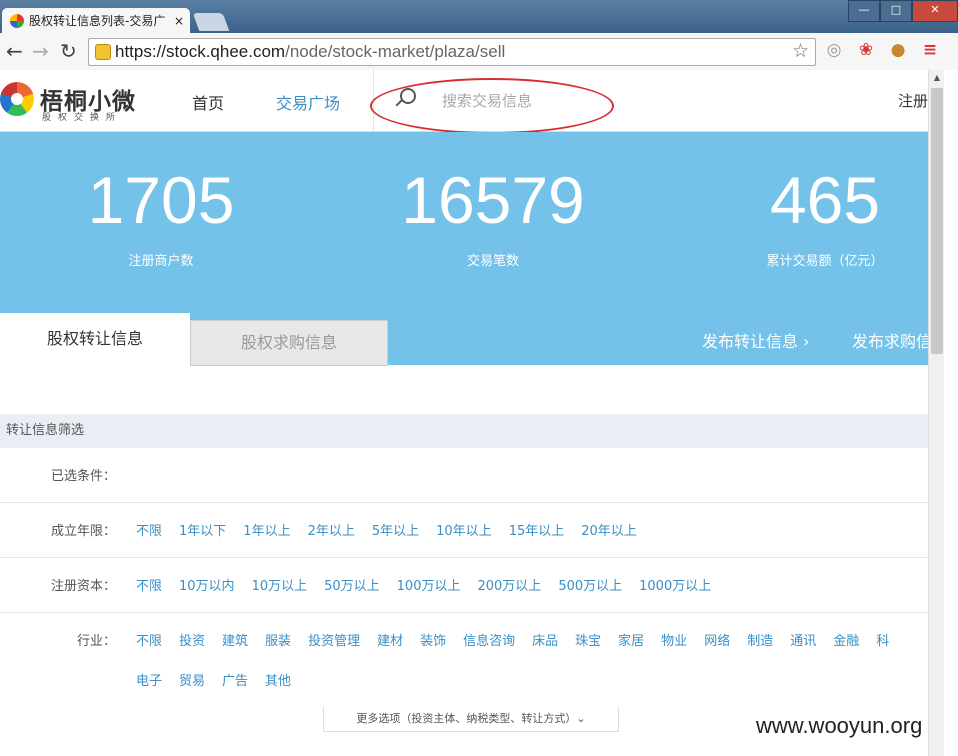 The image size is (958, 756). I want to click on stat-volume: 465 累计交易额（亿元）, so click(794, 214).